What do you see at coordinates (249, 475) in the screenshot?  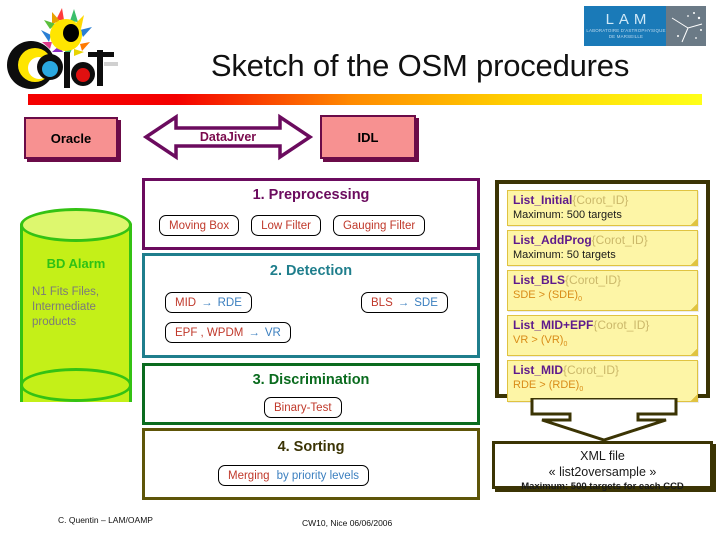 I see `step-merging-left: Merging` at bounding box center [249, 475].